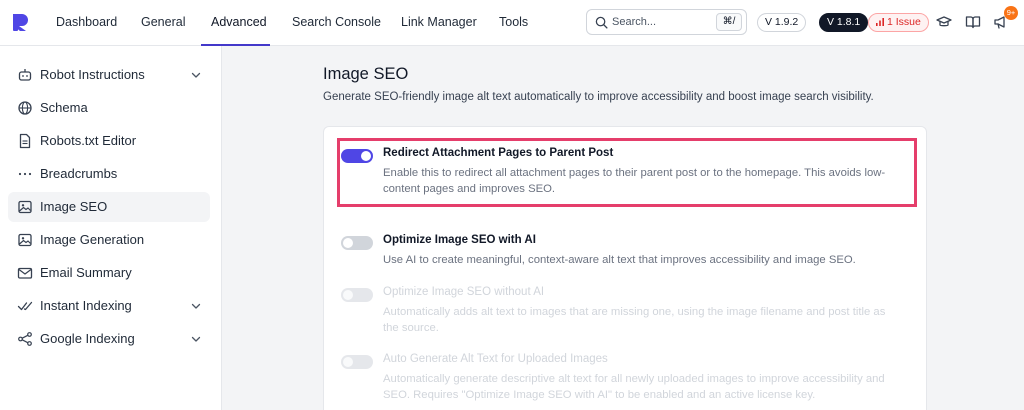 This screenshot has height=410, width=1024. I want to click on sidebar-item-label: Image Generation, so click(92, 239).